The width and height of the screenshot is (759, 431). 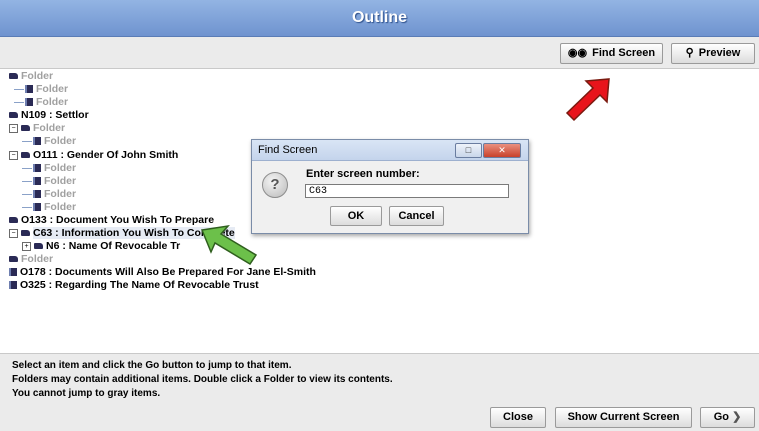 I want to click on window-title: Outline, so click(x=379, y=17).